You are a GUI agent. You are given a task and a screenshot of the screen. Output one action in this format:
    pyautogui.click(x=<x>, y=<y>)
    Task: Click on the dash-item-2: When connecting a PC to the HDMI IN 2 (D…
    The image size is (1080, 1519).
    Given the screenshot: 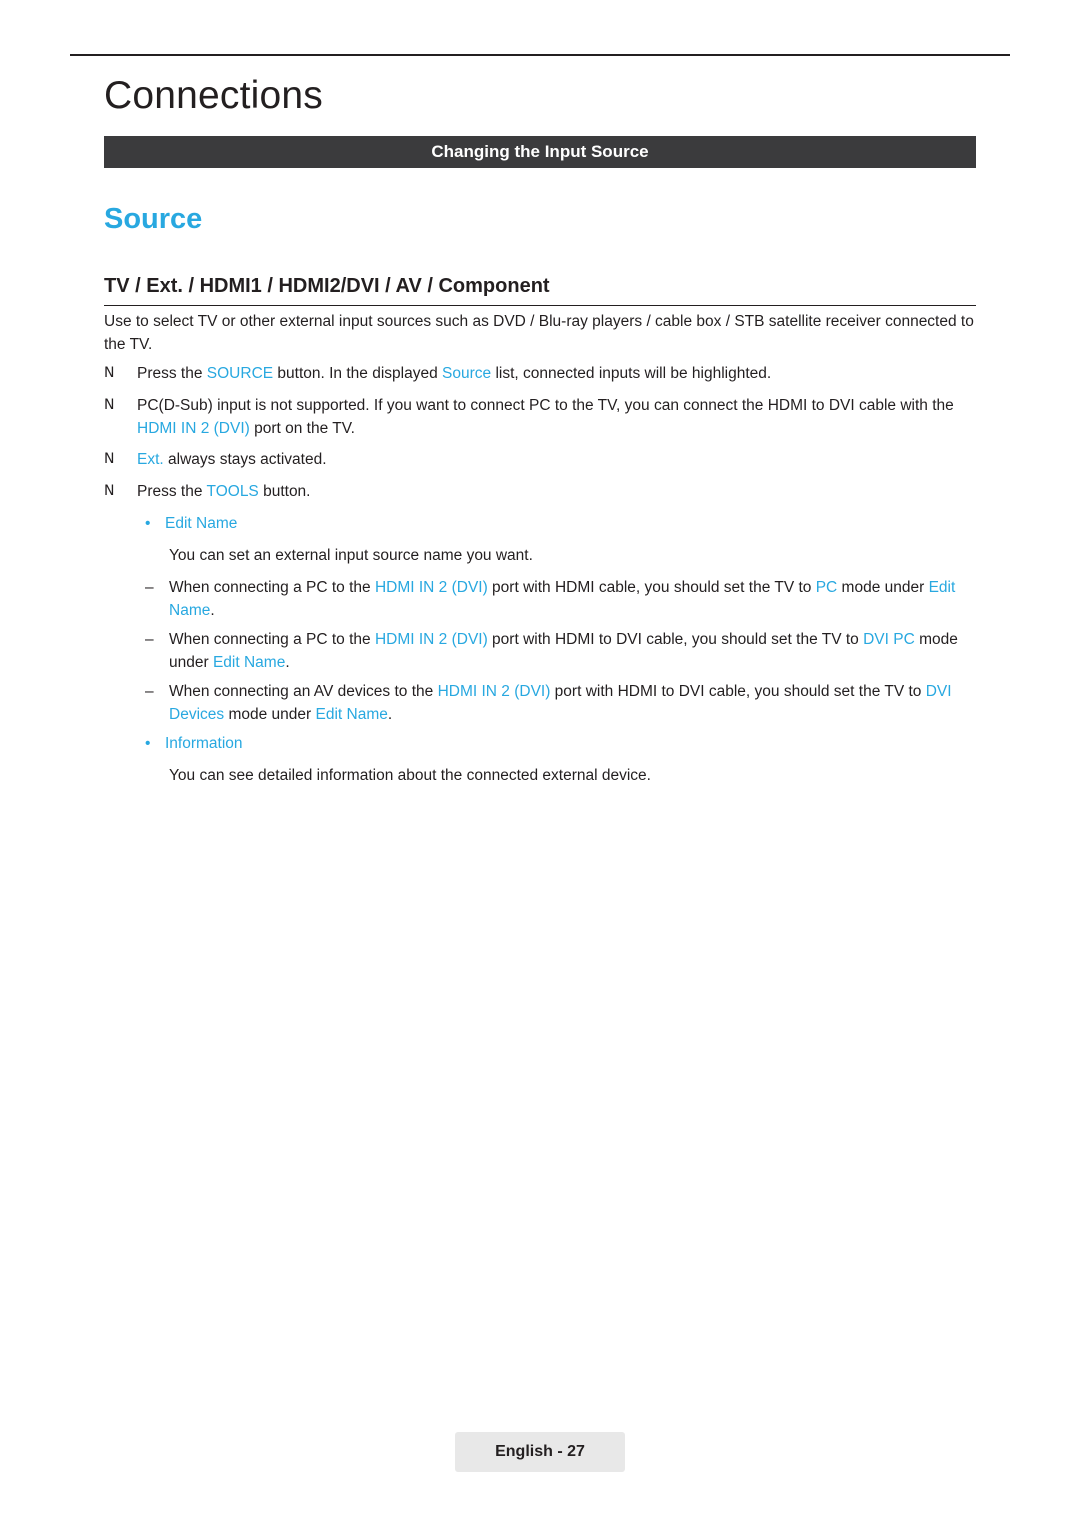 What is the action you would take?
    pyautogui.click(x=571, y=651)
    